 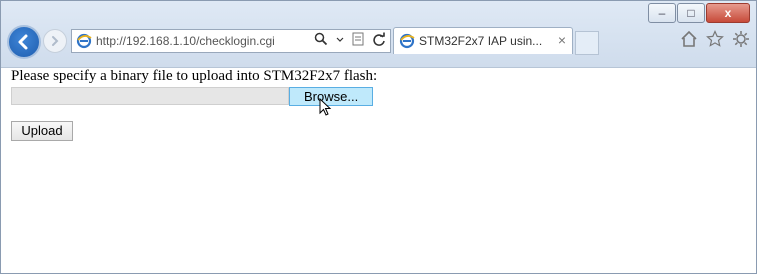 I want to click on address-url: http://192.168.1.10/checklogin.cgi, so click(x=185, y=41).